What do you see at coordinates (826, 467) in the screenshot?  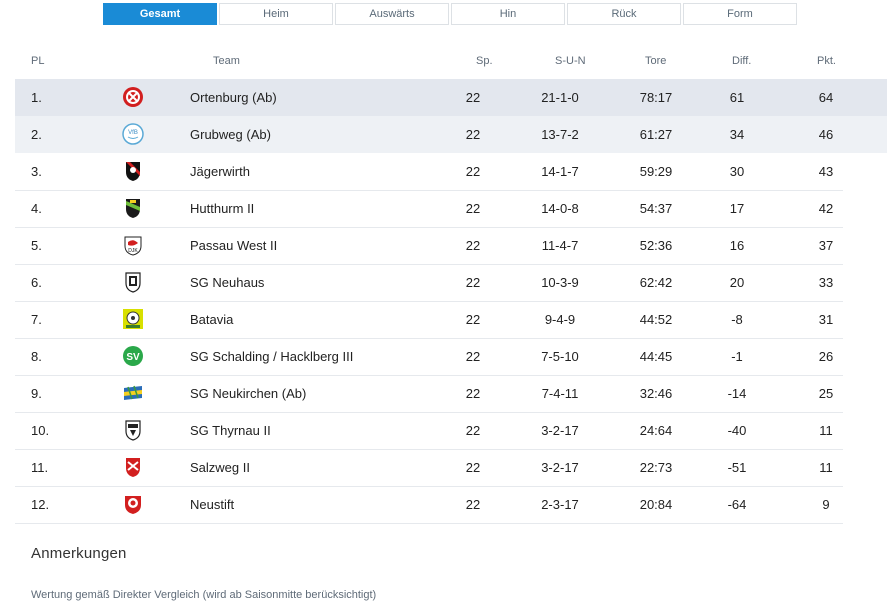 I see `points-cell: 11` at bounding box center [826, 467].